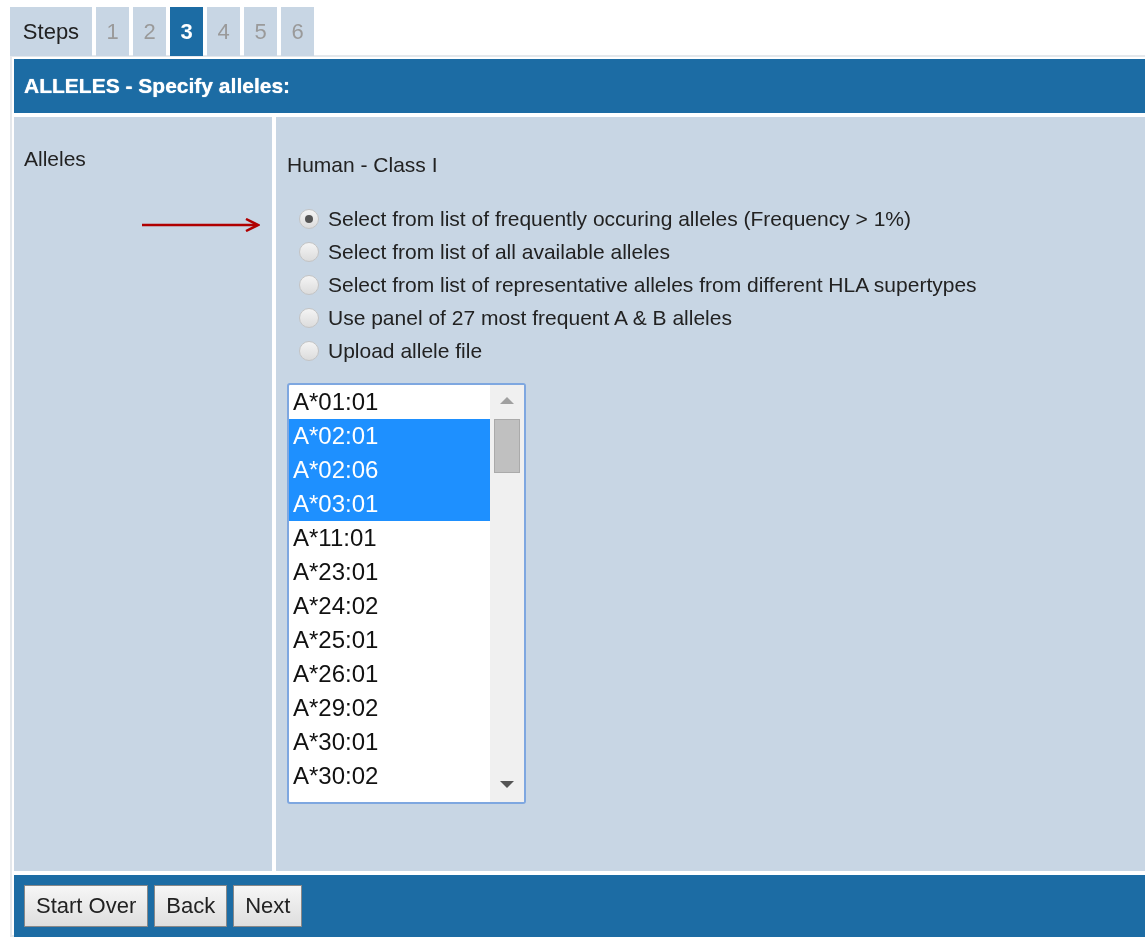 The width and height of the screenshot is (1145, 946). I want to click on field-label: Alleles, so click(55, 158).